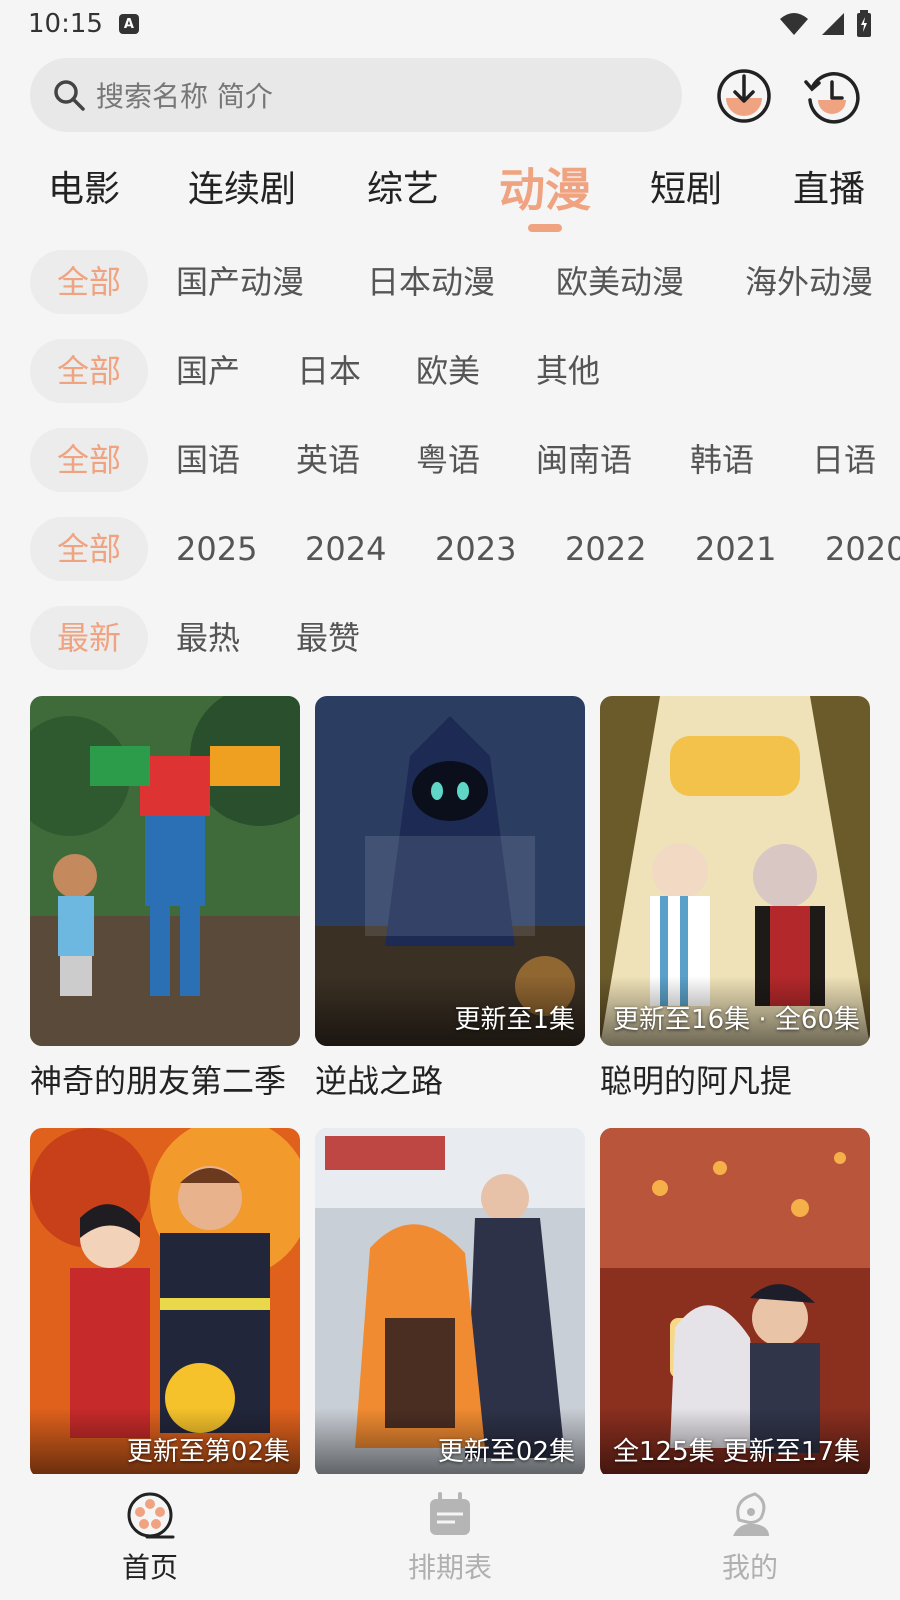 This screenshot has height=1600, width=900. What do you see at coordinates (514, 1020) in the screenshot?
I see `update-badge: 更新至1集` at bounding box center [514, 1020].